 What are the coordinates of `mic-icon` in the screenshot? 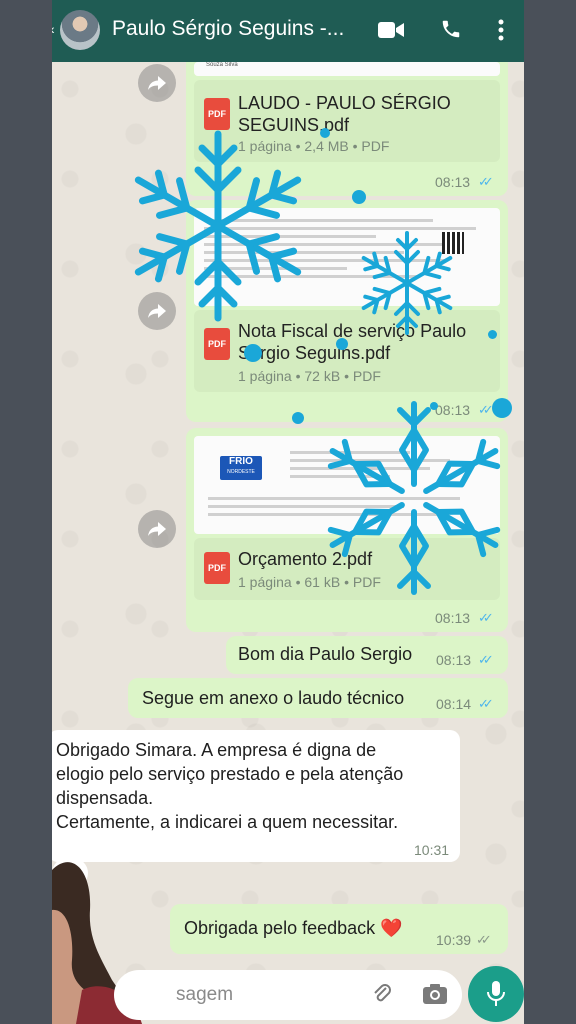 It's located at (496, 993).